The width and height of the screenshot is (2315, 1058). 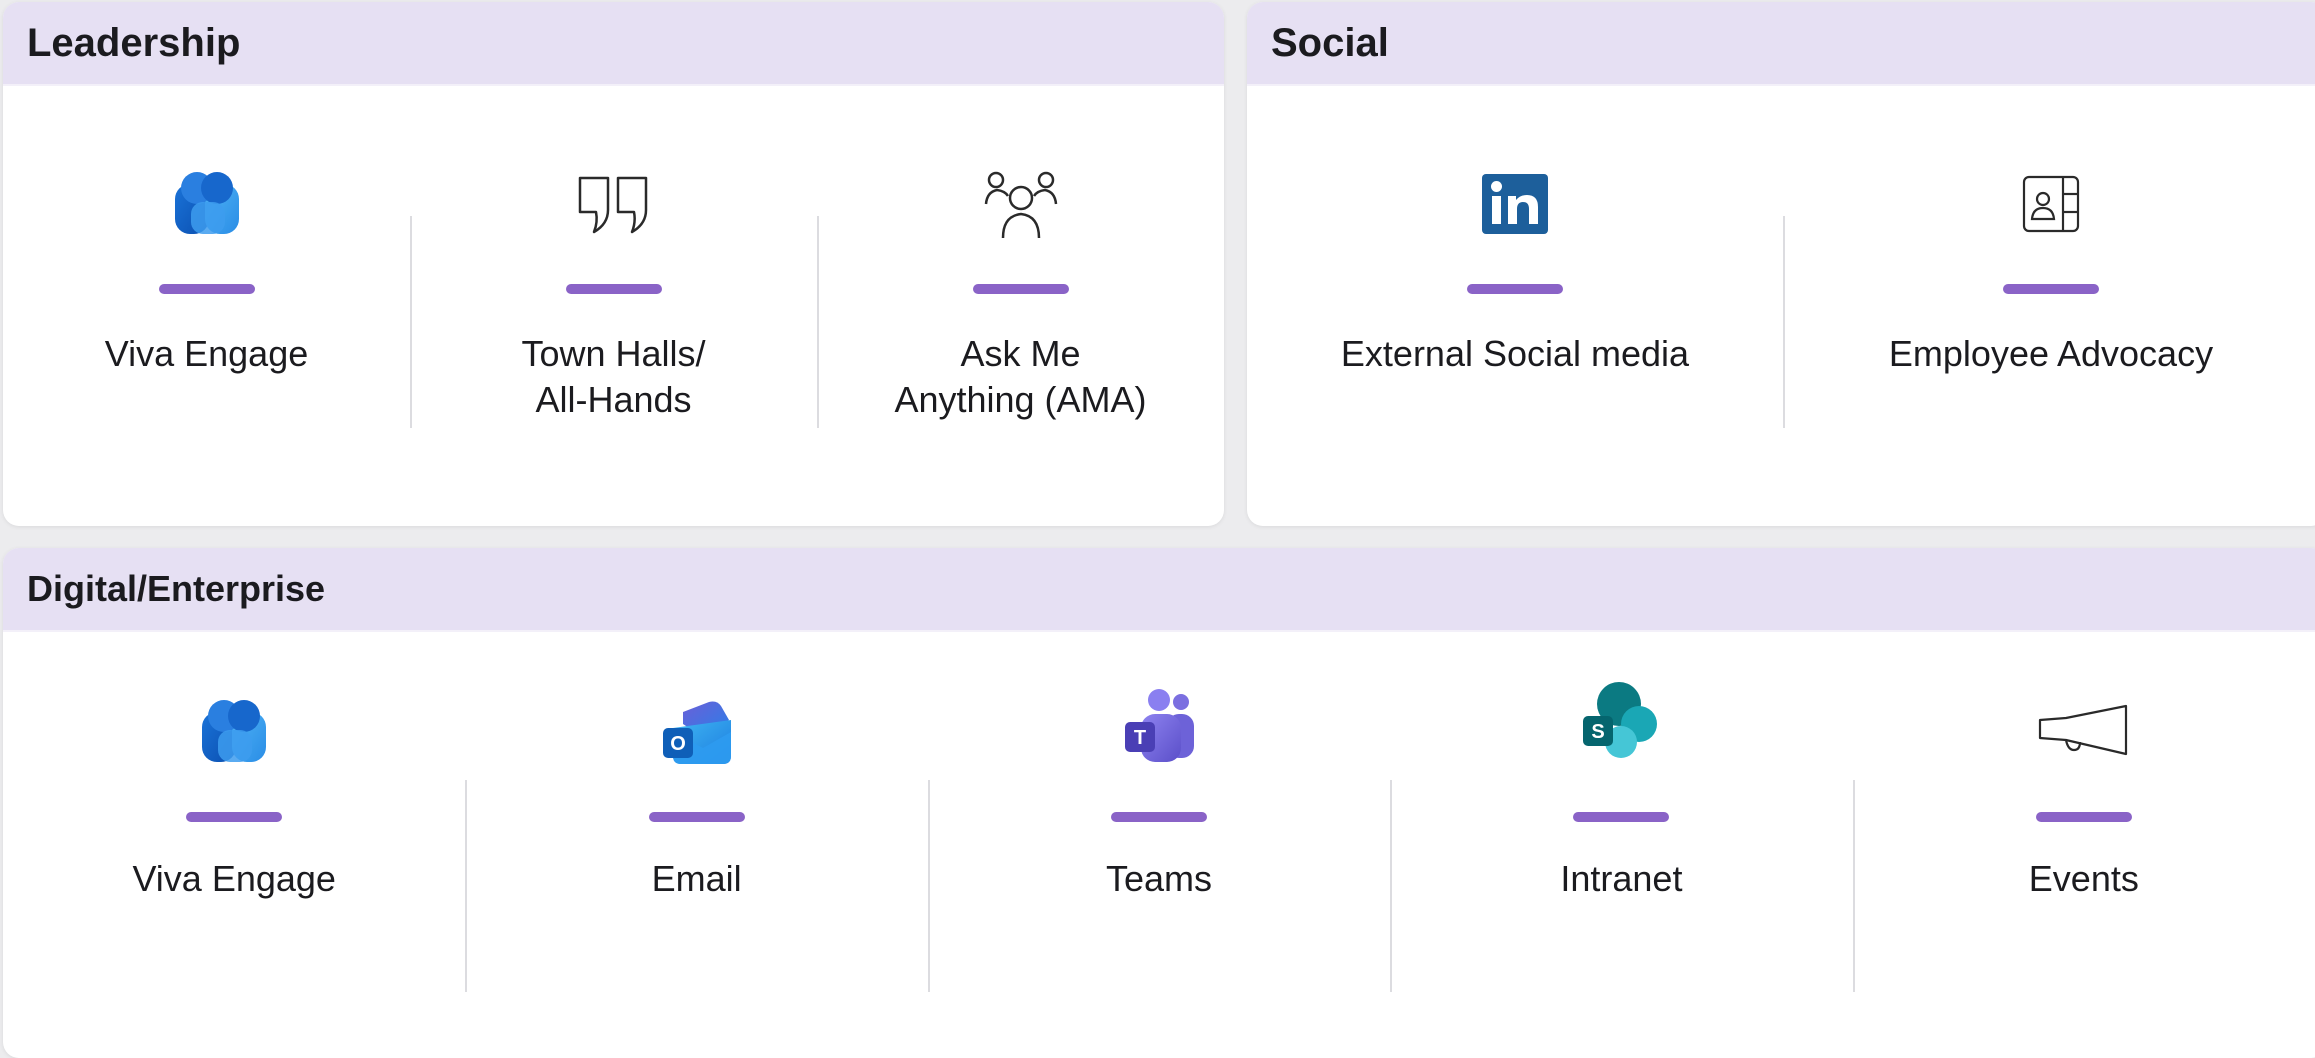 What do you see at coordinates (2049, 306) in the screenshot?
I see `social-item-employee-advocacy: Employee Advocacy` at bounding box center [2049, 306].